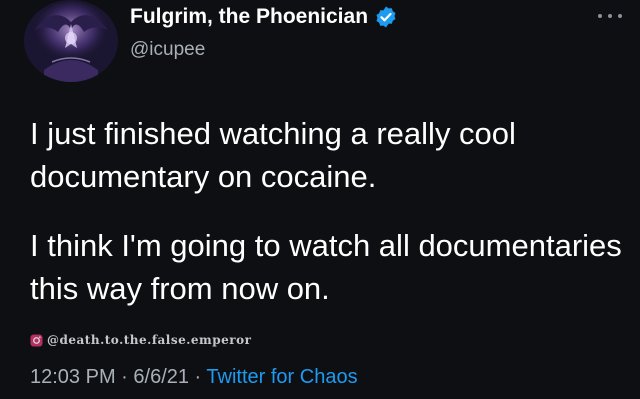 Image resolution: width=640 pixels, height=399 pixels. What do you see at coordinates (386, 17) in the screenshot?
I see `verified-badge-icon` at bounding box center [386, 17].